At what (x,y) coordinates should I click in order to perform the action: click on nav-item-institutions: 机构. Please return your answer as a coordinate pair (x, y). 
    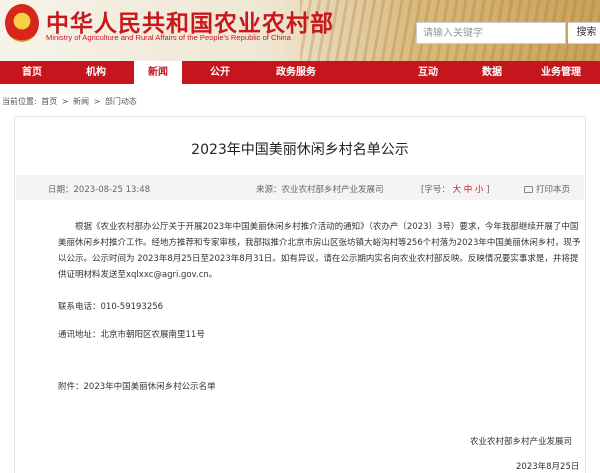
    Looking at the image, I should click on (96, 72).